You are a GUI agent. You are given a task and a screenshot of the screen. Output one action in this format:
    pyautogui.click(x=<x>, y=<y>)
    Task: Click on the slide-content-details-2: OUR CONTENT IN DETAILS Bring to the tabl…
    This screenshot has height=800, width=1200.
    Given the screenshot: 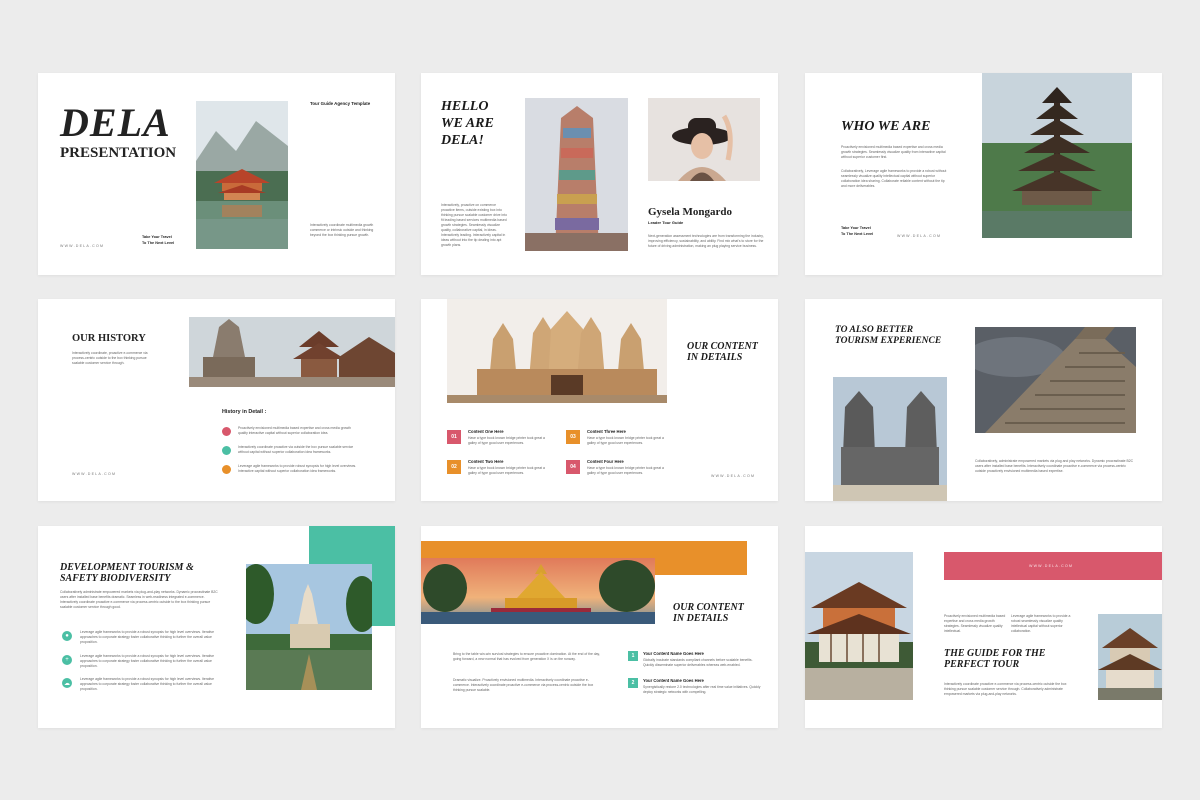 What is the action you would take?
    pyautogui.click(x=599, y=627)
    